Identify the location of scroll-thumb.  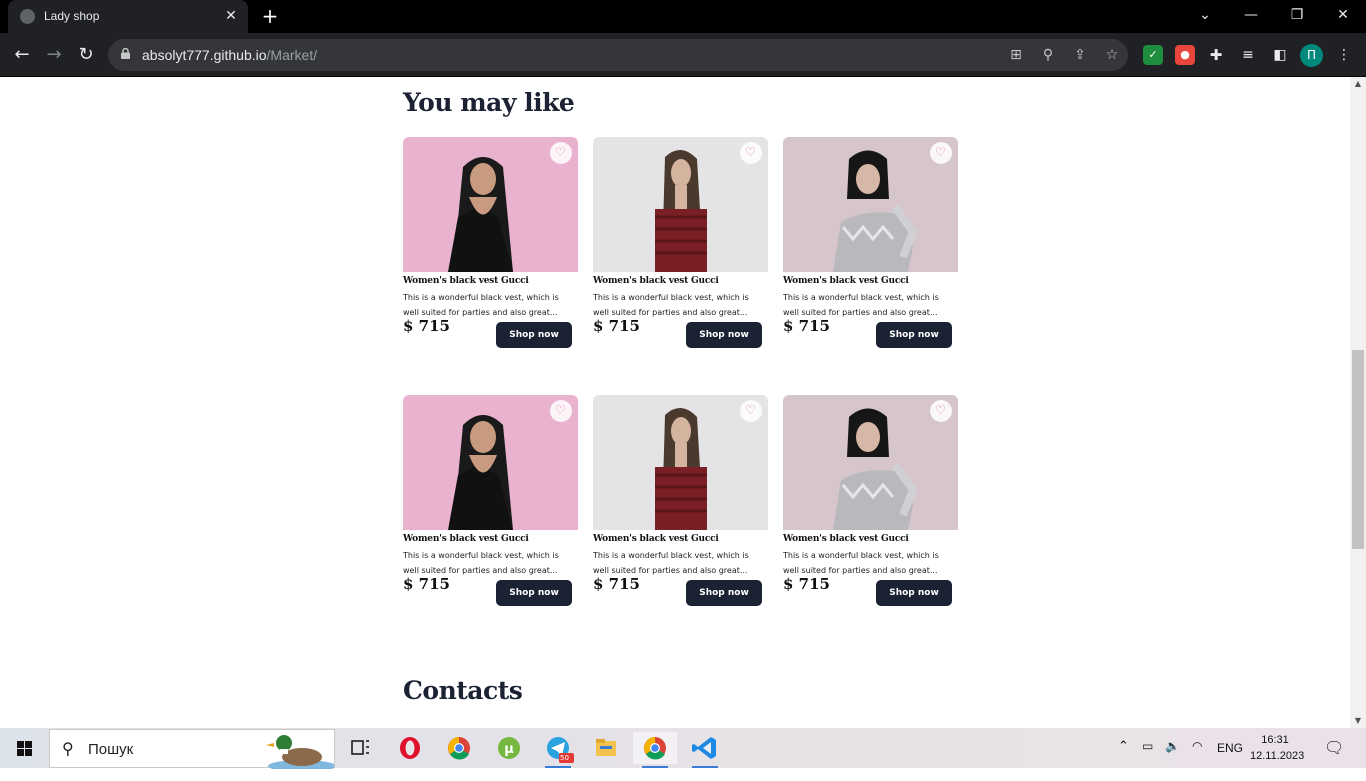
(1358, 449).